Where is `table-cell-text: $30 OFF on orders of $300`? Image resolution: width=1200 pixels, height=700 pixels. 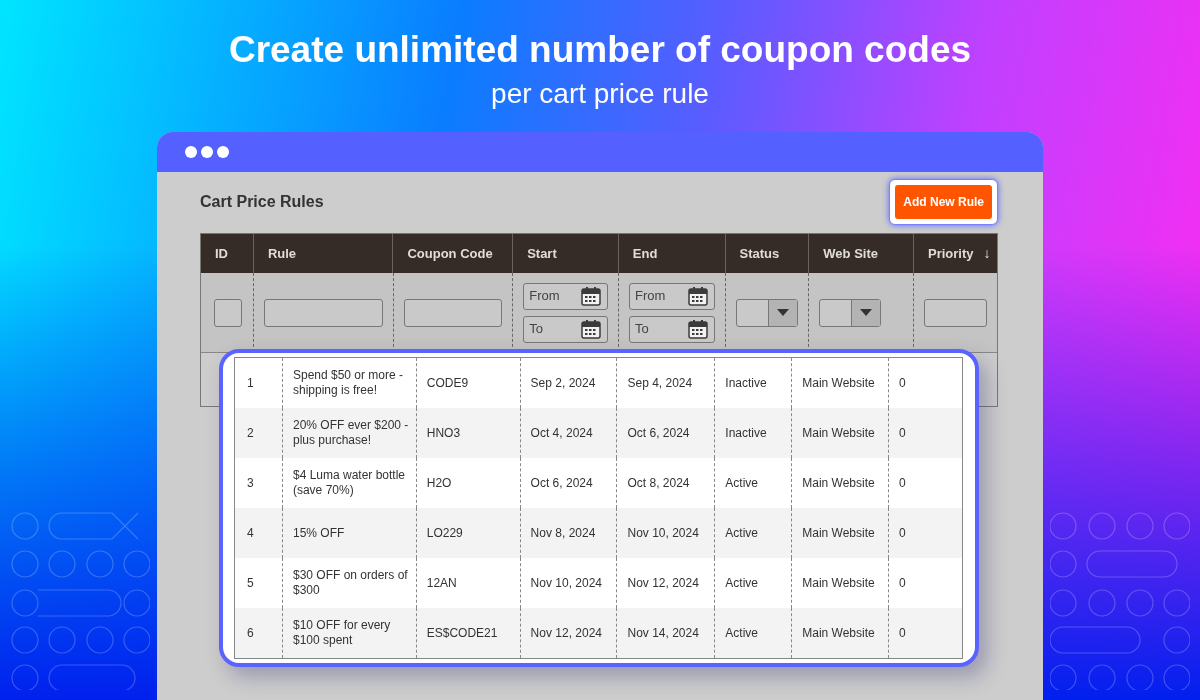
table-cell-text: $30 OFF on orders of $300 is located at coordinates (350, 583).